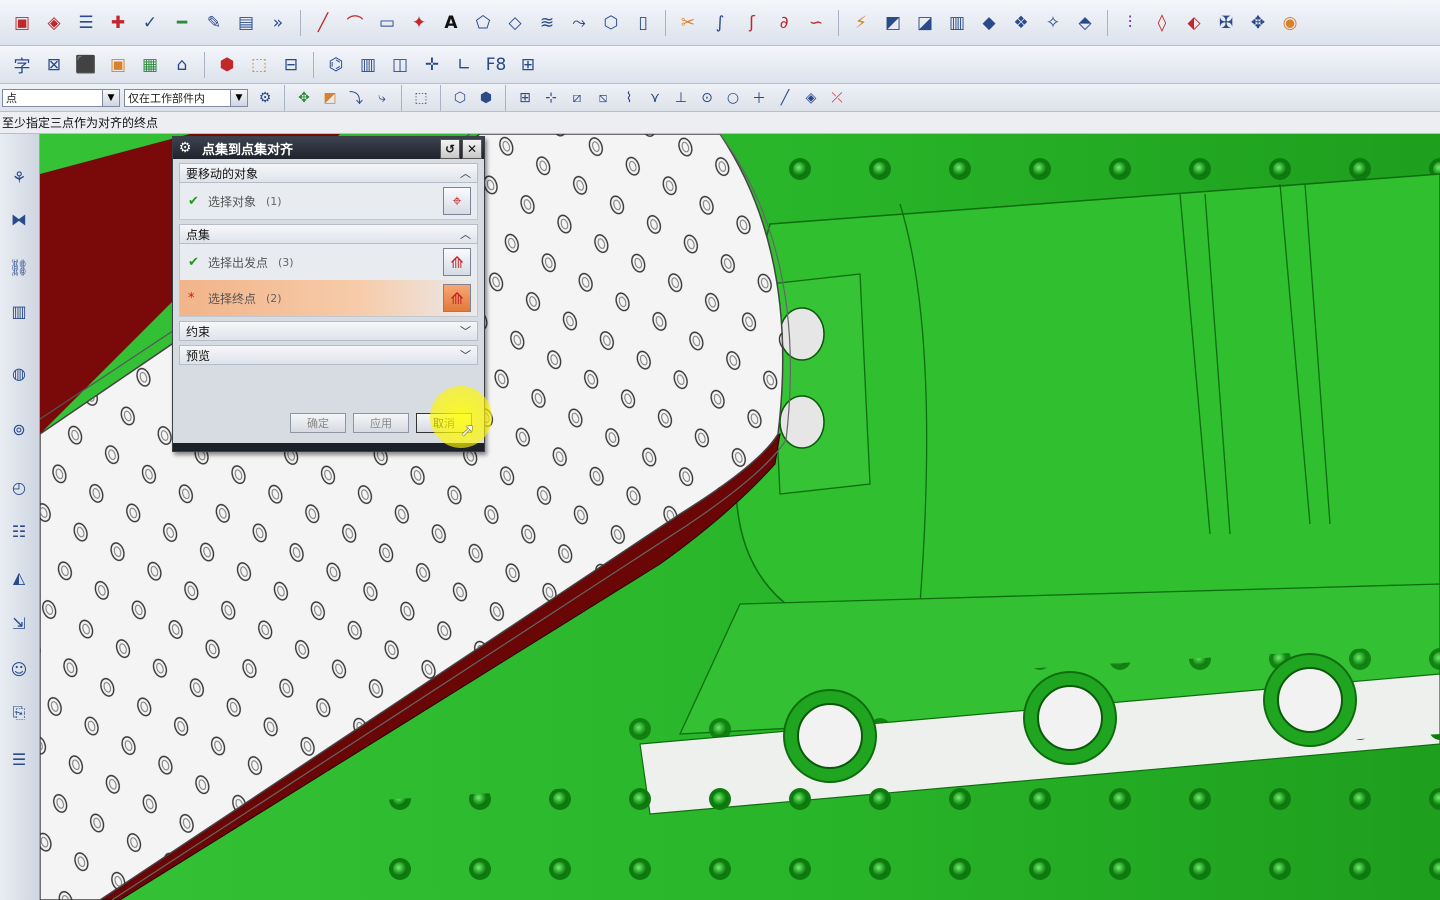  I want to click on shape-c-icon: ◫, so click(400, 65).